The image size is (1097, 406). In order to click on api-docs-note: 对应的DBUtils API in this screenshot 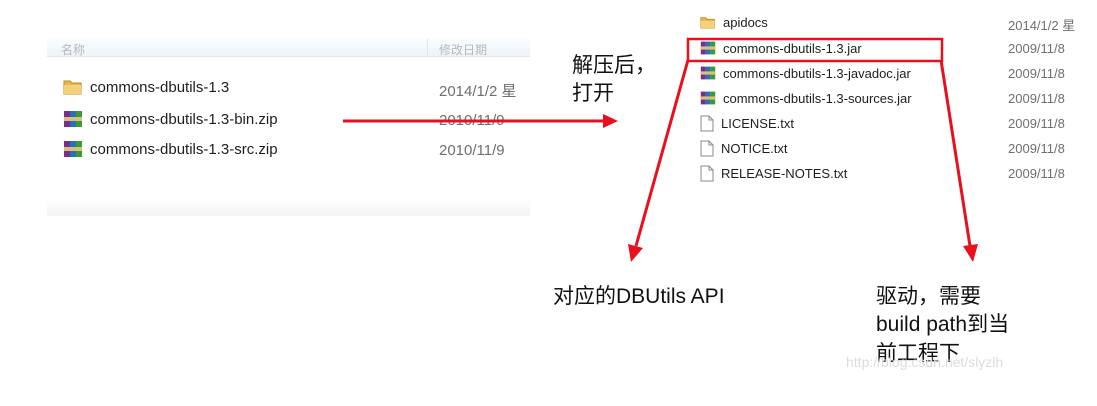, I will do `click(639, 296)`.